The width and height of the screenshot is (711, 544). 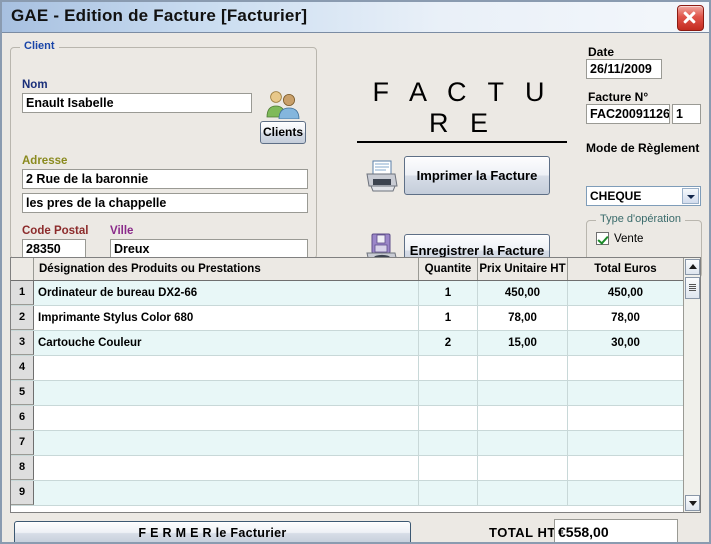 I want to click on vente-checkbox, so click(x=602, y=238).